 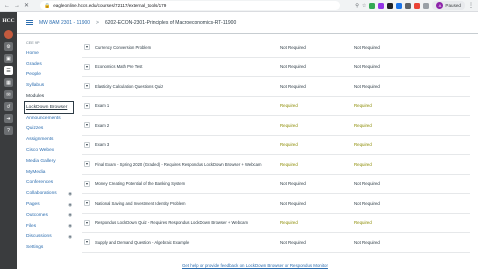 I want to click on hidden-eye-icon: ◉, so click(x=70, y=236).